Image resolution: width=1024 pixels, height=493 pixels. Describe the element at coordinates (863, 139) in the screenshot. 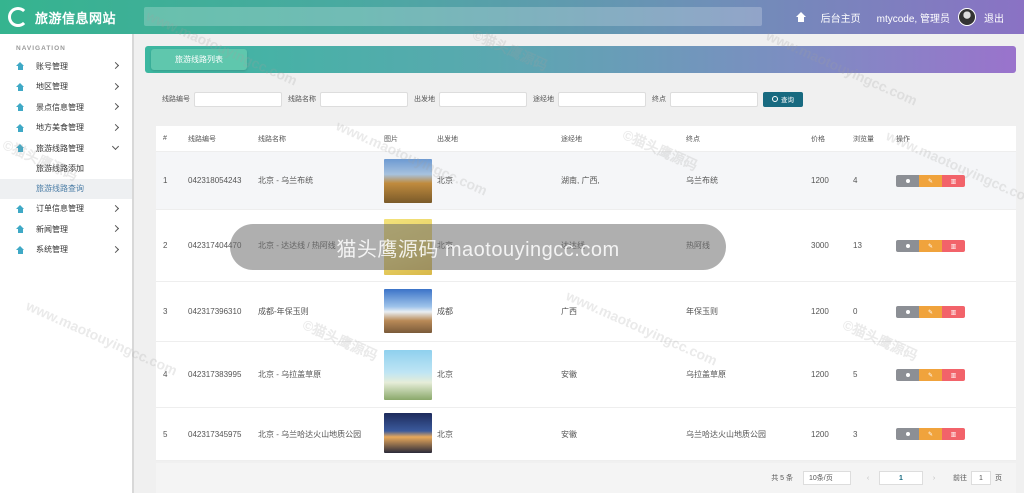

I see `col-views: 浏览量` at that location.